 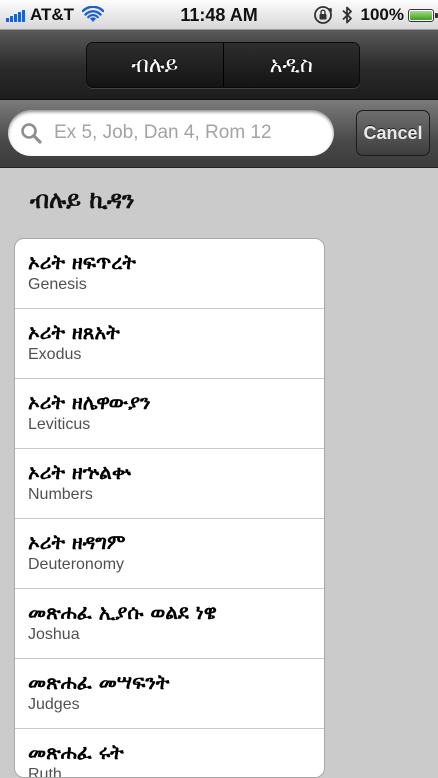 I want to click on rotation-lock-icon, so click(x=322, y=15).